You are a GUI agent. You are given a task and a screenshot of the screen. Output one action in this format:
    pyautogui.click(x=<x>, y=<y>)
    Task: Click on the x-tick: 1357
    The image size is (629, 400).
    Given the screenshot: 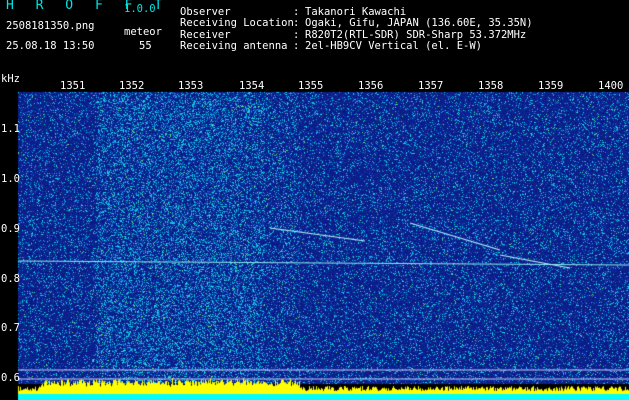 What is the action you would take?
    pyautogui.click(x=431, y=86)
    